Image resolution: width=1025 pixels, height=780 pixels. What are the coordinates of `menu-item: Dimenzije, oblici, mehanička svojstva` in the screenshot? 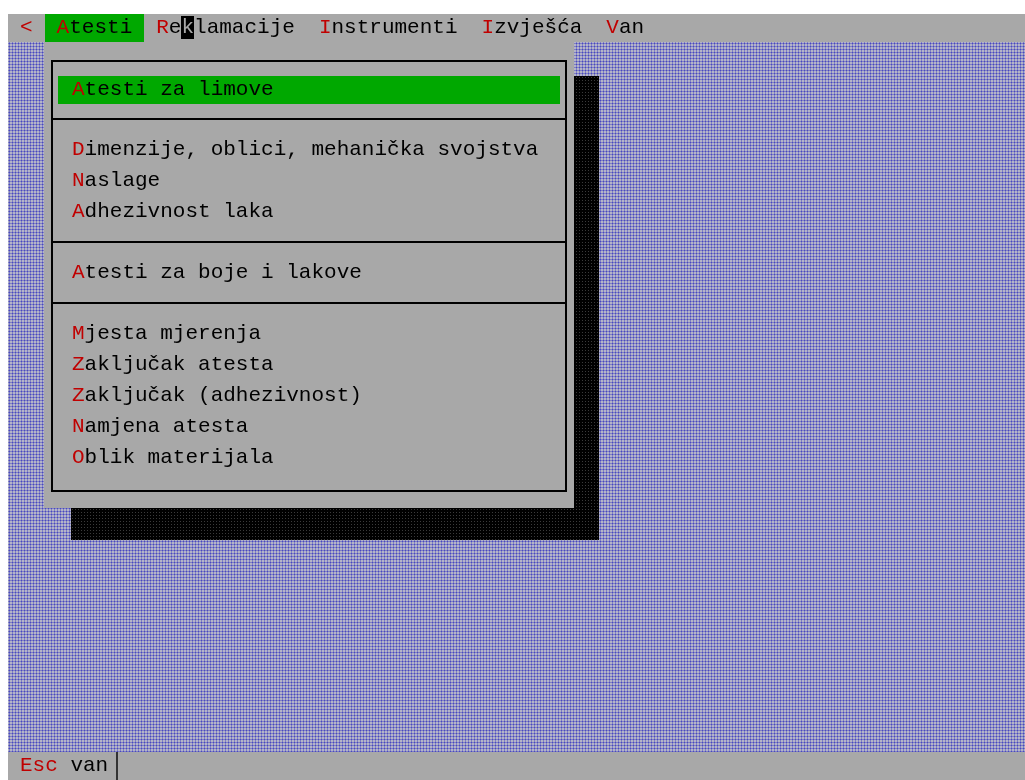 It's located at (309, 149).